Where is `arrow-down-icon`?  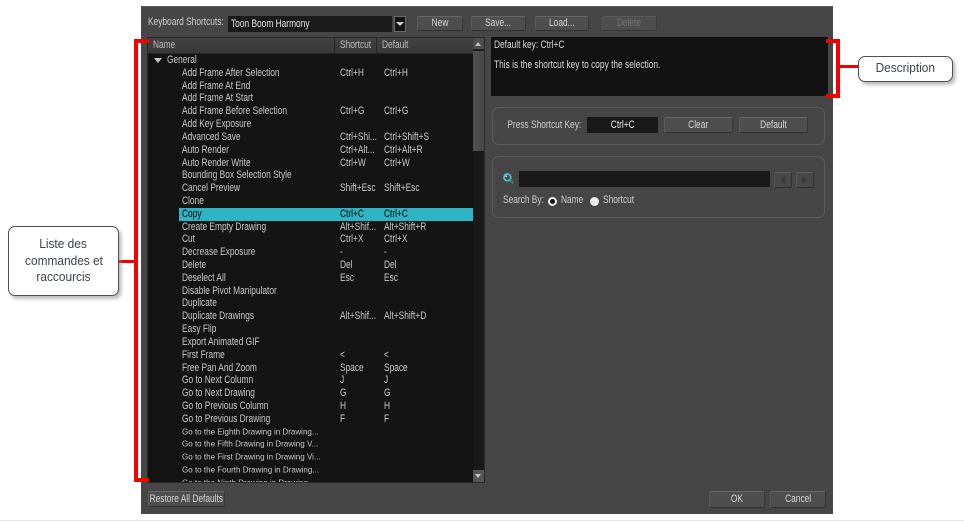 arrow-down-icon is located at coordinates (478, 475).